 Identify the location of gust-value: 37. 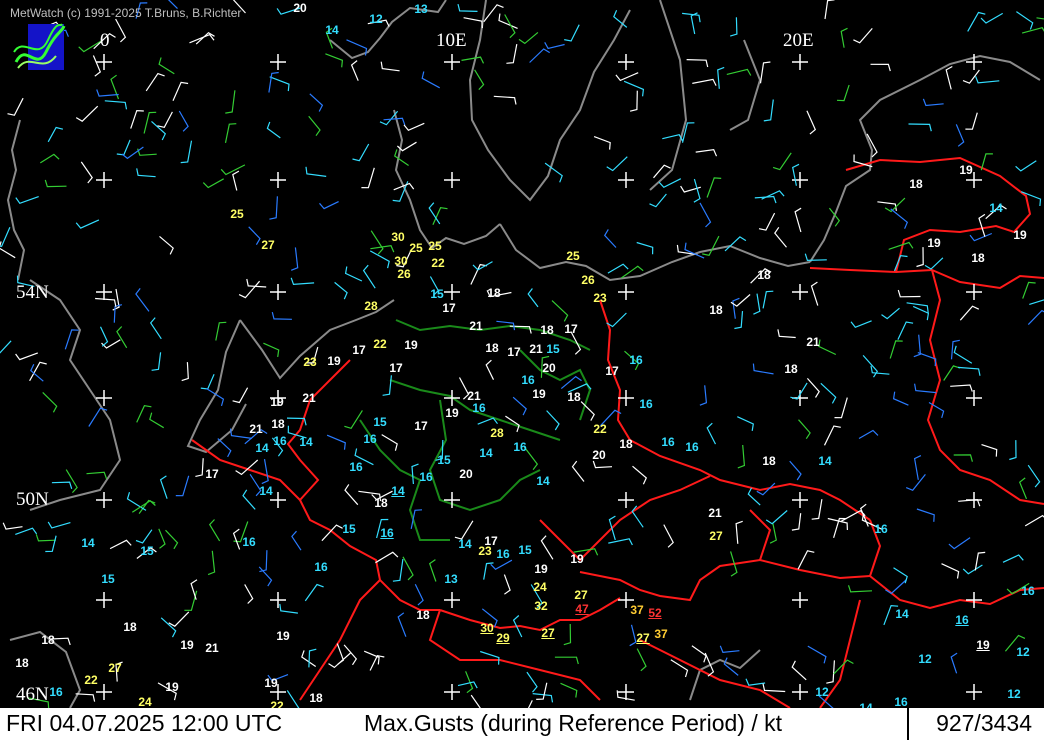
(661, 634).